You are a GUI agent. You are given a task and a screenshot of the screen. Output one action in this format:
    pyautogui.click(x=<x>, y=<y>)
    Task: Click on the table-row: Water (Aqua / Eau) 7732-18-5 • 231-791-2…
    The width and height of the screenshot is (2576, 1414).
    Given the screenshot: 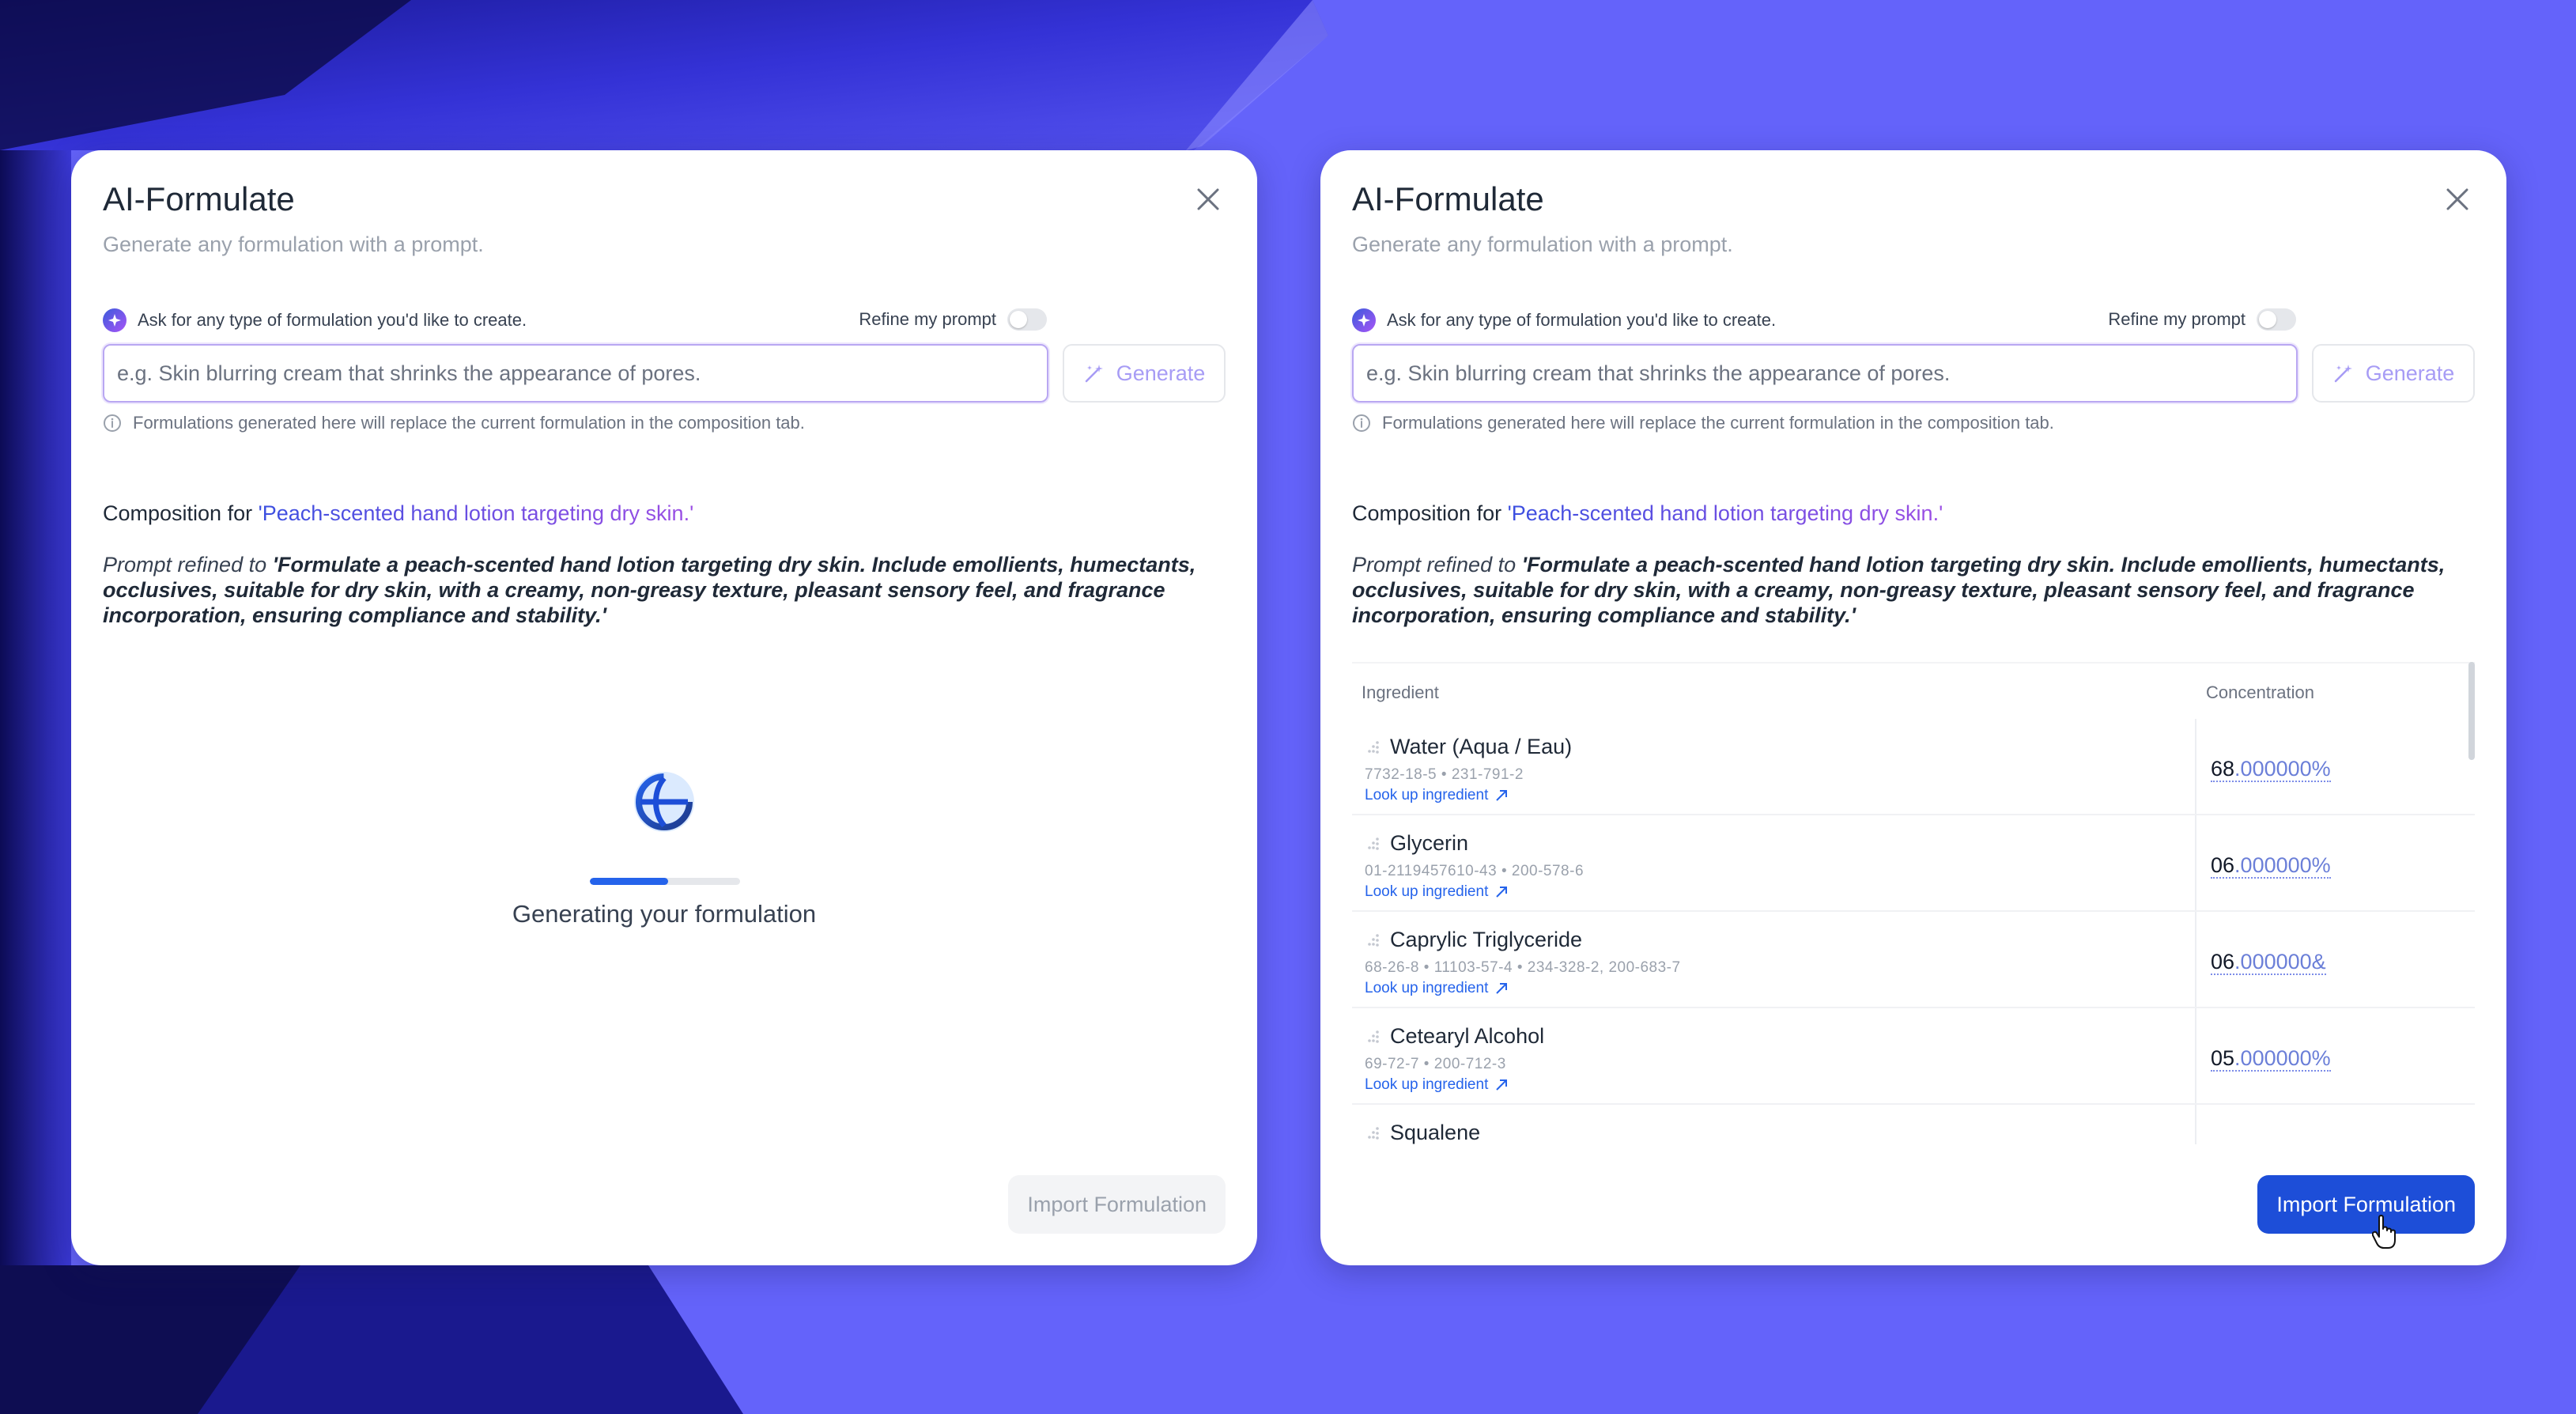 What is the action you would take?
    pyautogui.click(x=1913, y=767)
    